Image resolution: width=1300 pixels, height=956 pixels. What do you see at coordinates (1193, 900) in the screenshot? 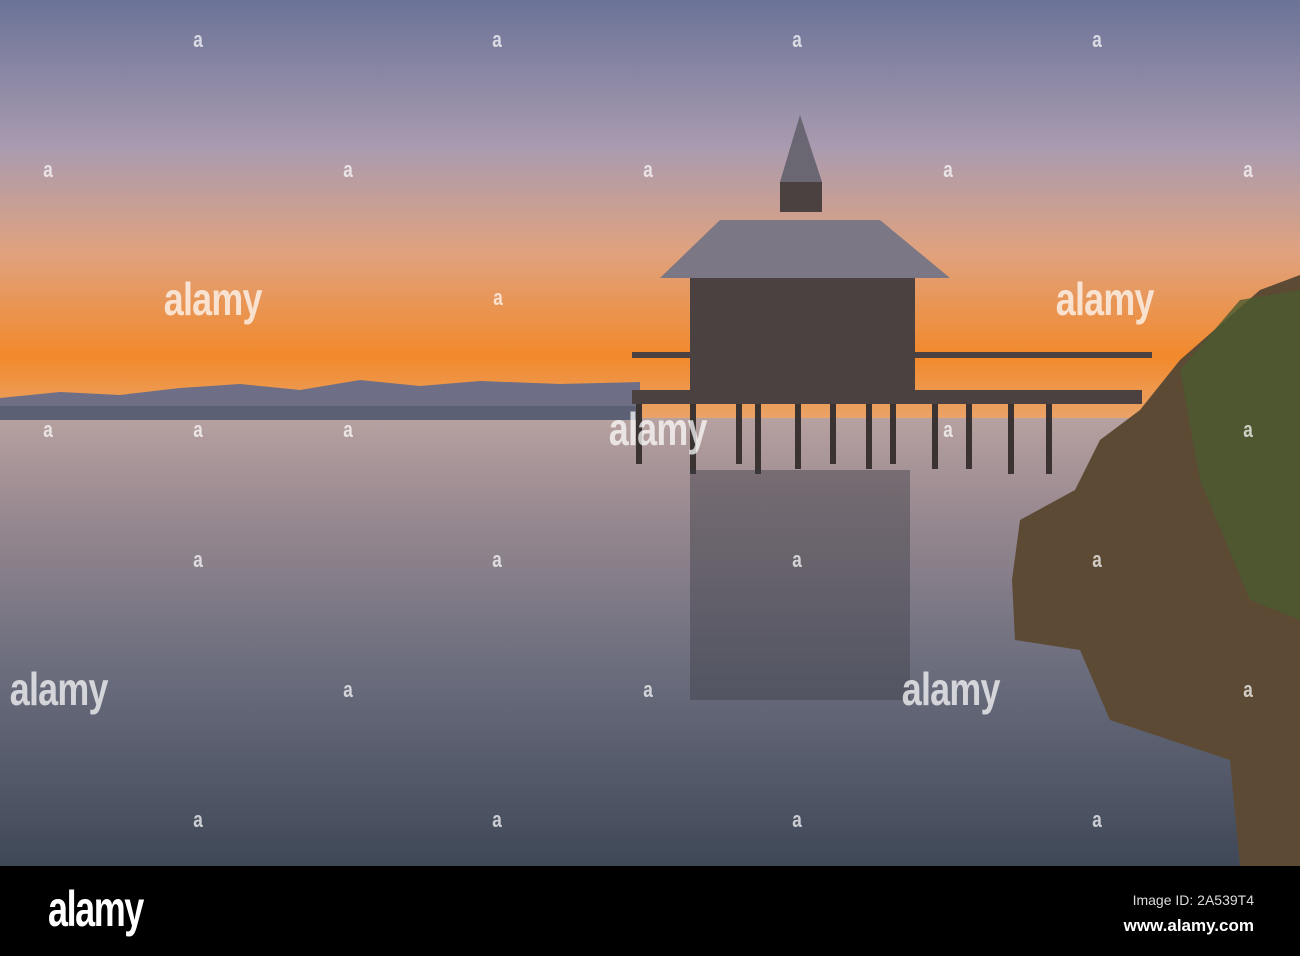
I see `image-id: Image ID: 2A539T4` at bounding box center [1193, 900].